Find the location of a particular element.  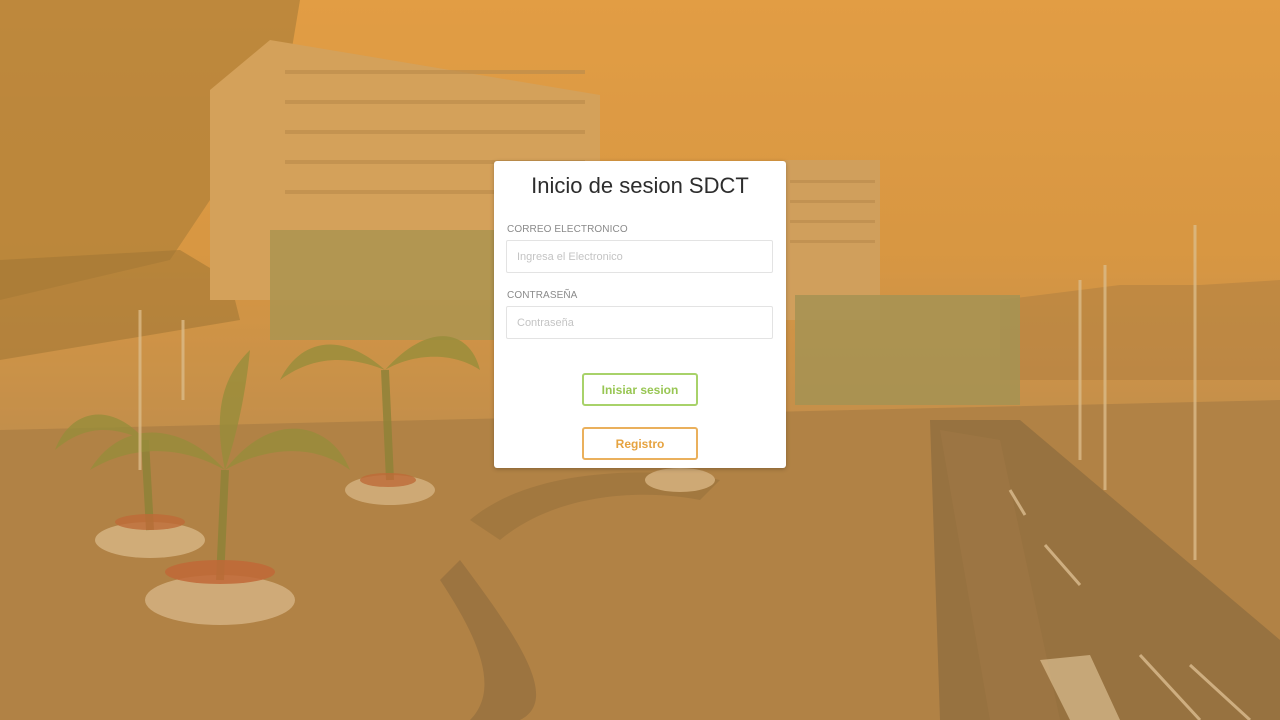

email-label: CORREO ELECTRONICO is located at coordinates (567, 229).